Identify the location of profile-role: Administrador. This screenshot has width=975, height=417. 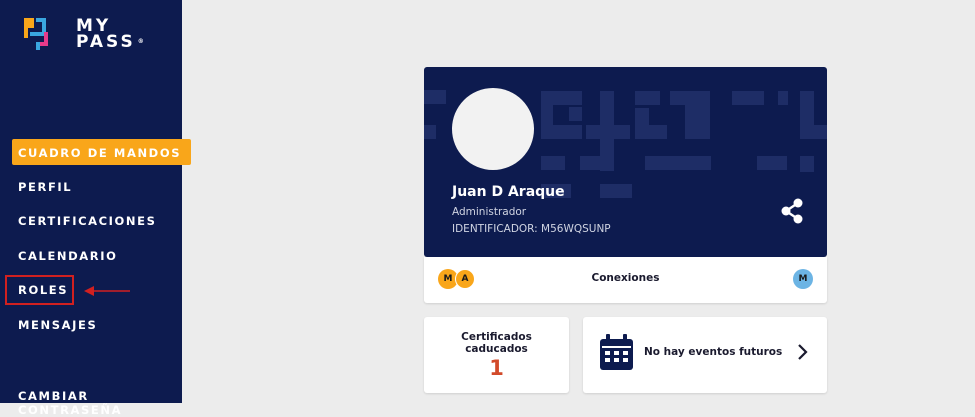
(489, 212).